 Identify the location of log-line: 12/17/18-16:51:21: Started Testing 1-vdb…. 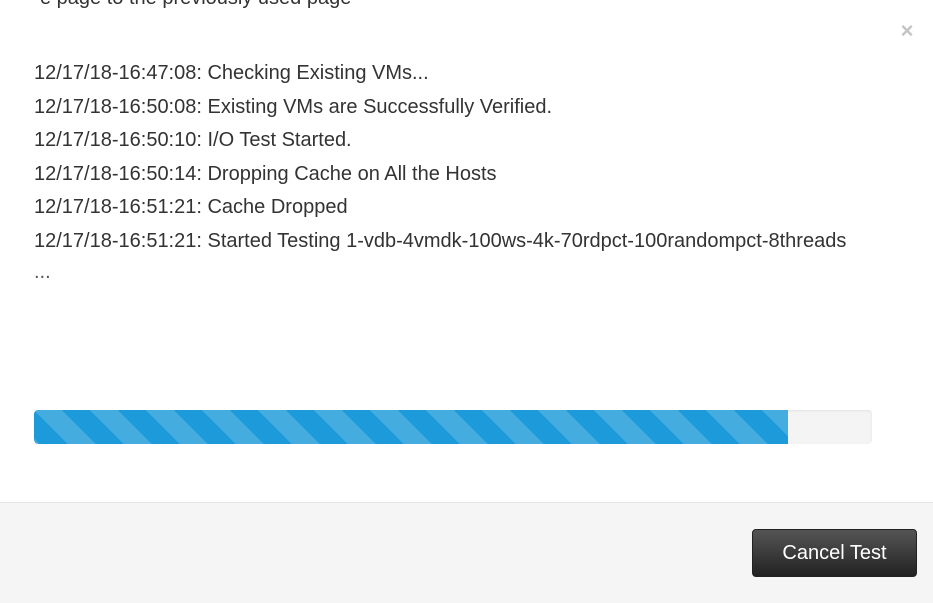
(440, 240).